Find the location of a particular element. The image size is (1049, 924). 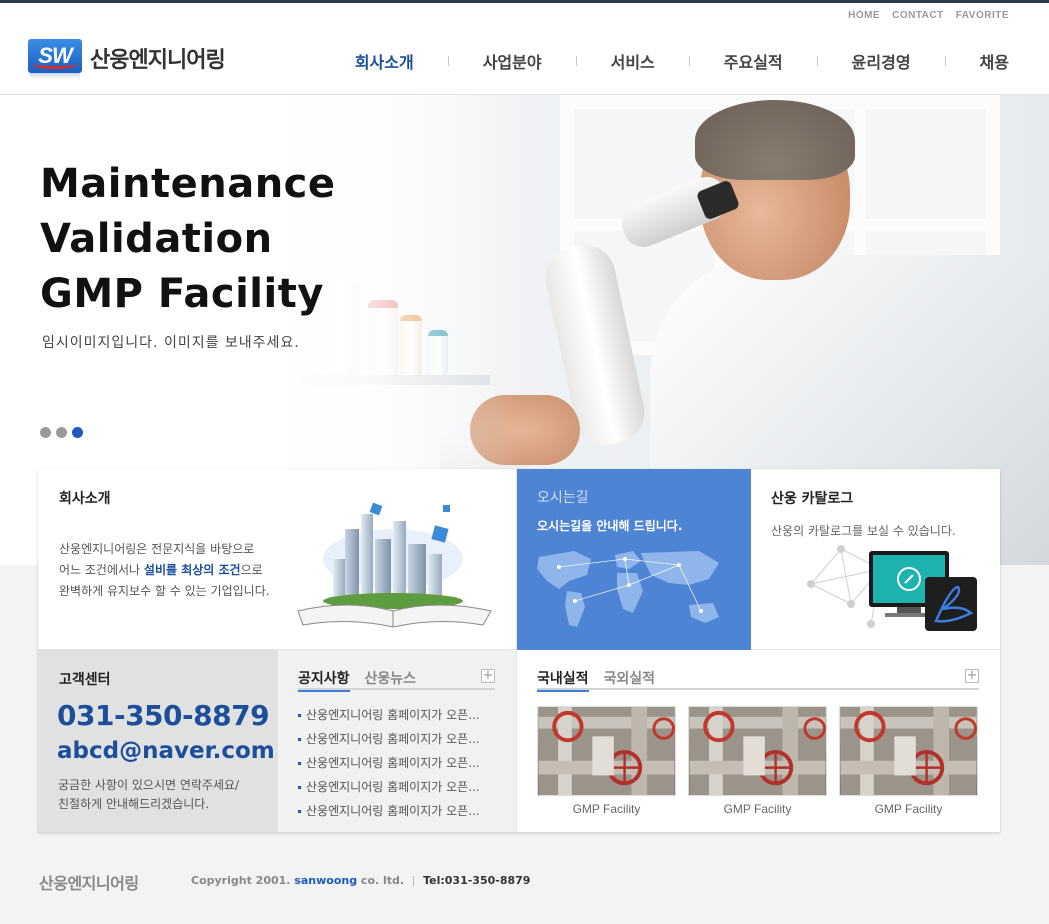

logo-mark: SW is located at coordinates (55, 59).